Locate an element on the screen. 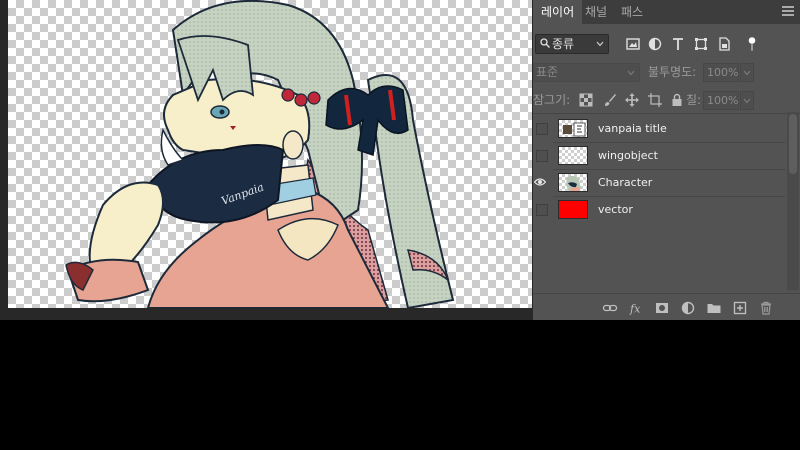  blend-row: 표준 불투명도: 100% is located at coordinates (666, 72).